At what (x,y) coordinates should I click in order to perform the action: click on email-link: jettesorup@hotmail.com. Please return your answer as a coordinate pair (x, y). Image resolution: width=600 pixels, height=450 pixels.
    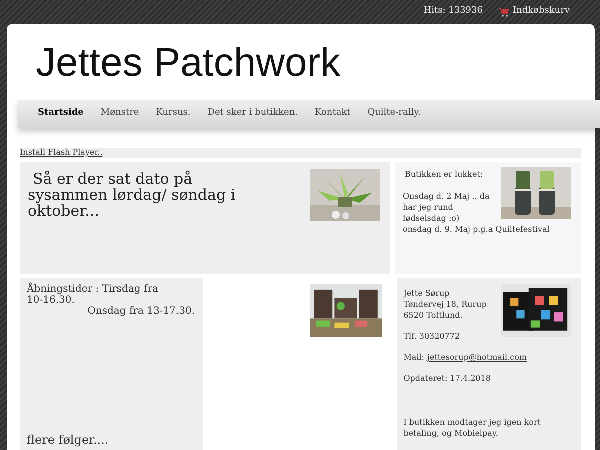
    Looking at the image, I should click on (477, 357).